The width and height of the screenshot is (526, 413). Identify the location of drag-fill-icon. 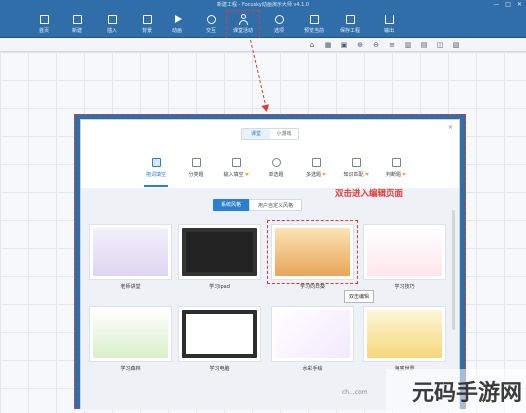
(156, 162).